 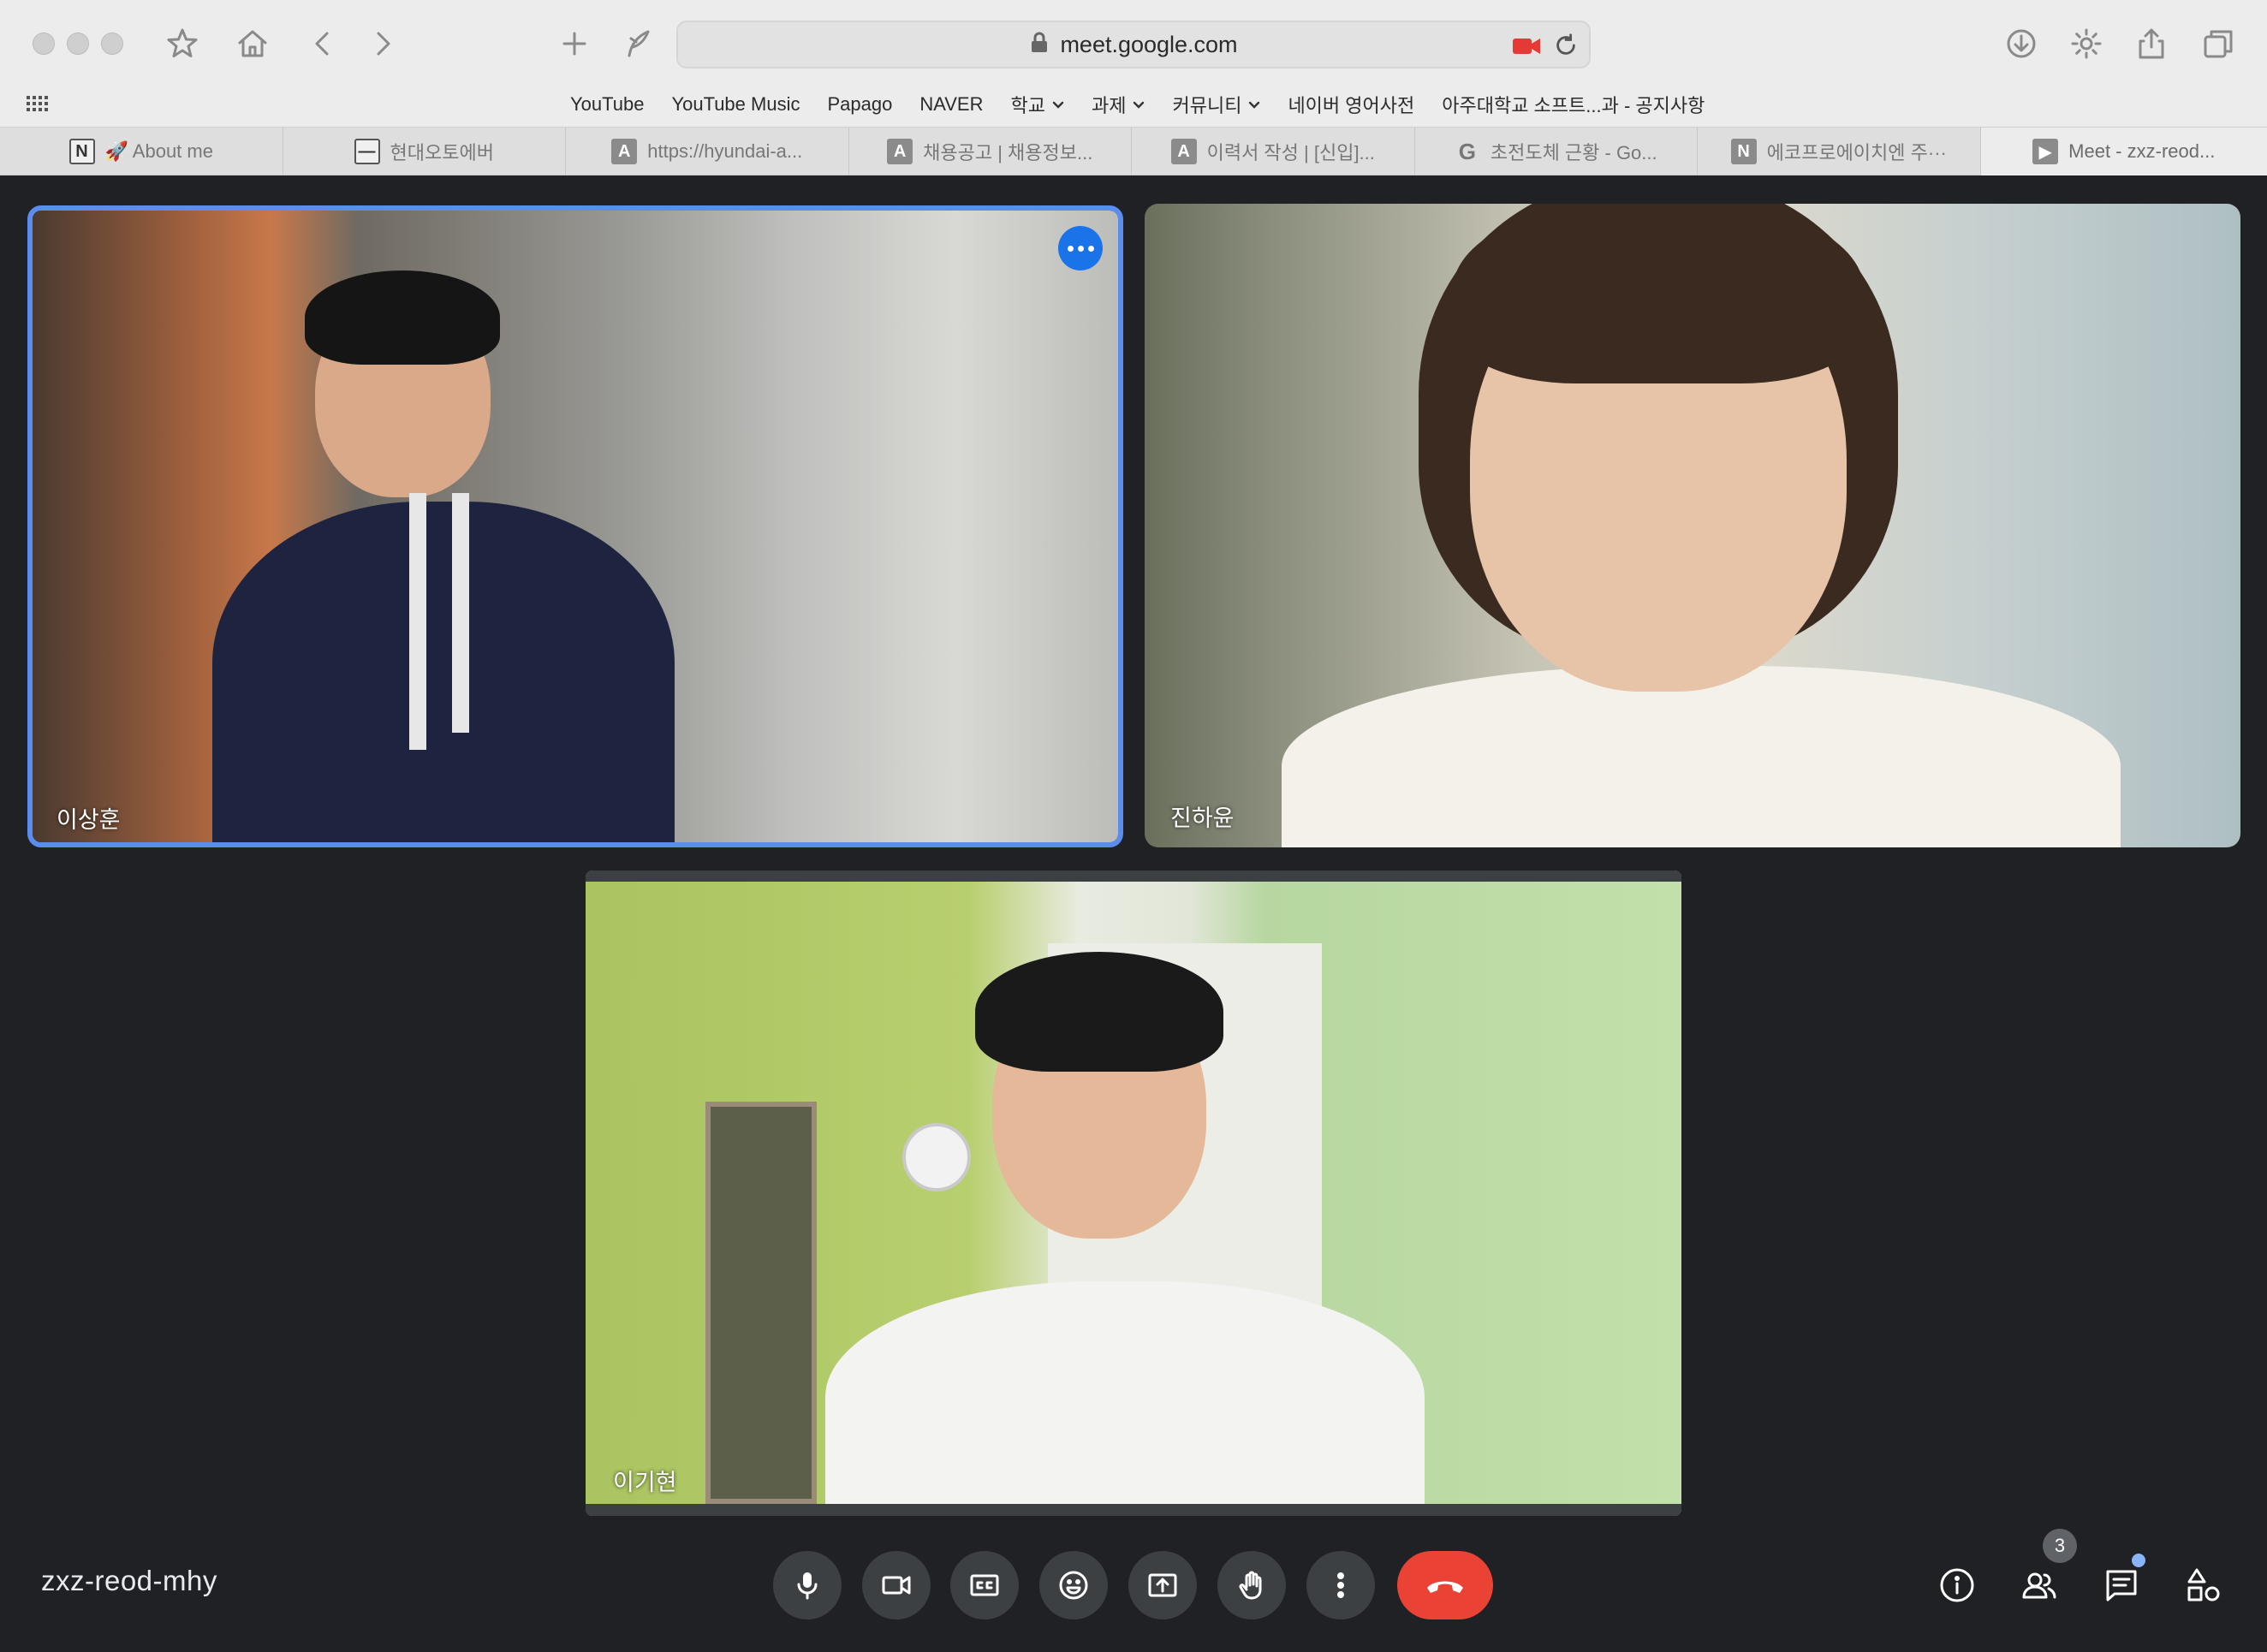 I want to click on present-screen-button, so click(x=1162, y=1585).